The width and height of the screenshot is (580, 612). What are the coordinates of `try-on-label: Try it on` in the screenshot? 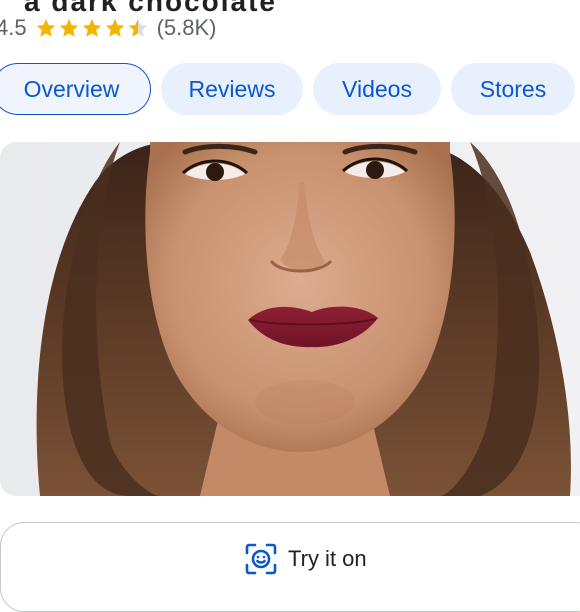 It's located at (327, 558).